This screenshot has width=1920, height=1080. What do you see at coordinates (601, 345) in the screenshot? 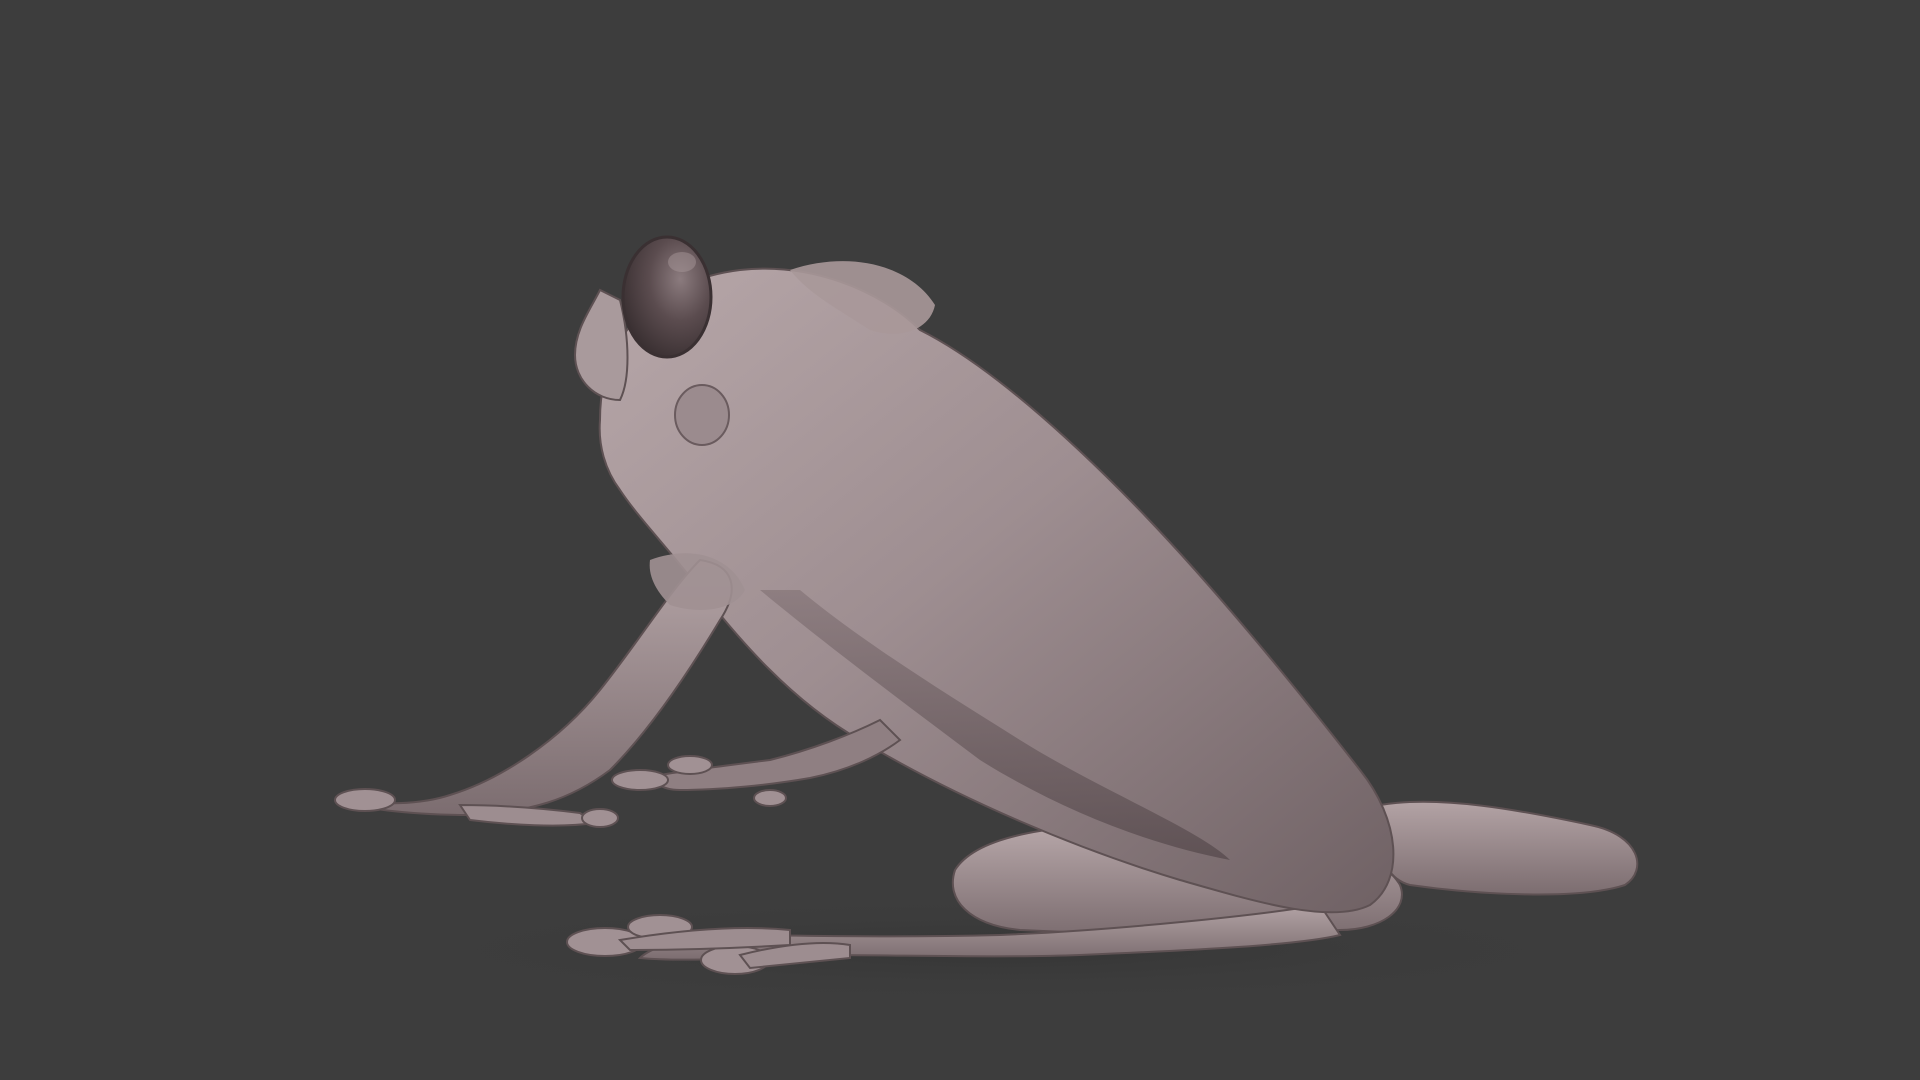
I see `frog-snout` at bounding box center [601, 345].